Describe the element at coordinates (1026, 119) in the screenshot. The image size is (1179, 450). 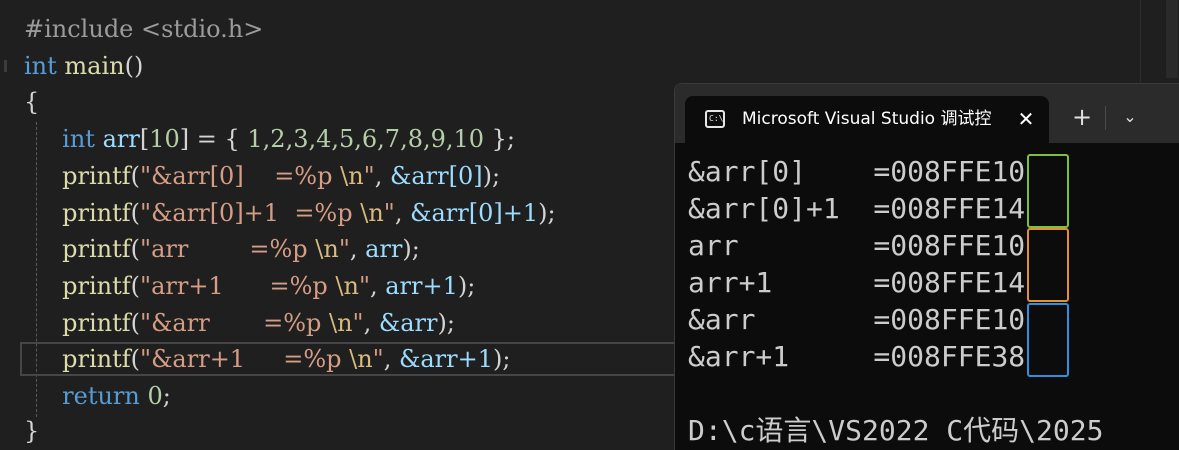
I see `close-icon: ✕` at that location.